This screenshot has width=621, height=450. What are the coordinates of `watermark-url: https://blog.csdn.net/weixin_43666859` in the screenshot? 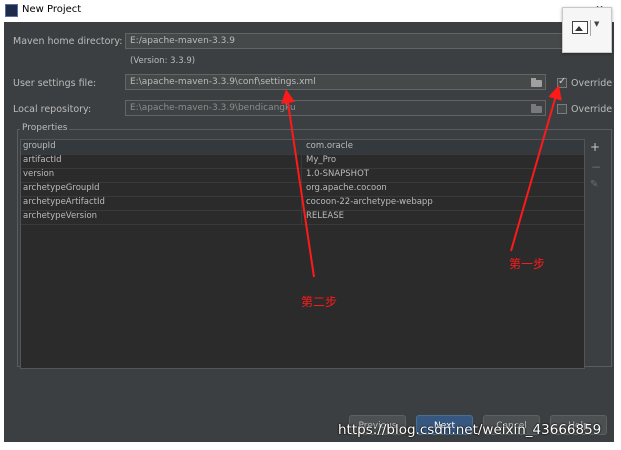 It's located at (470, 430).